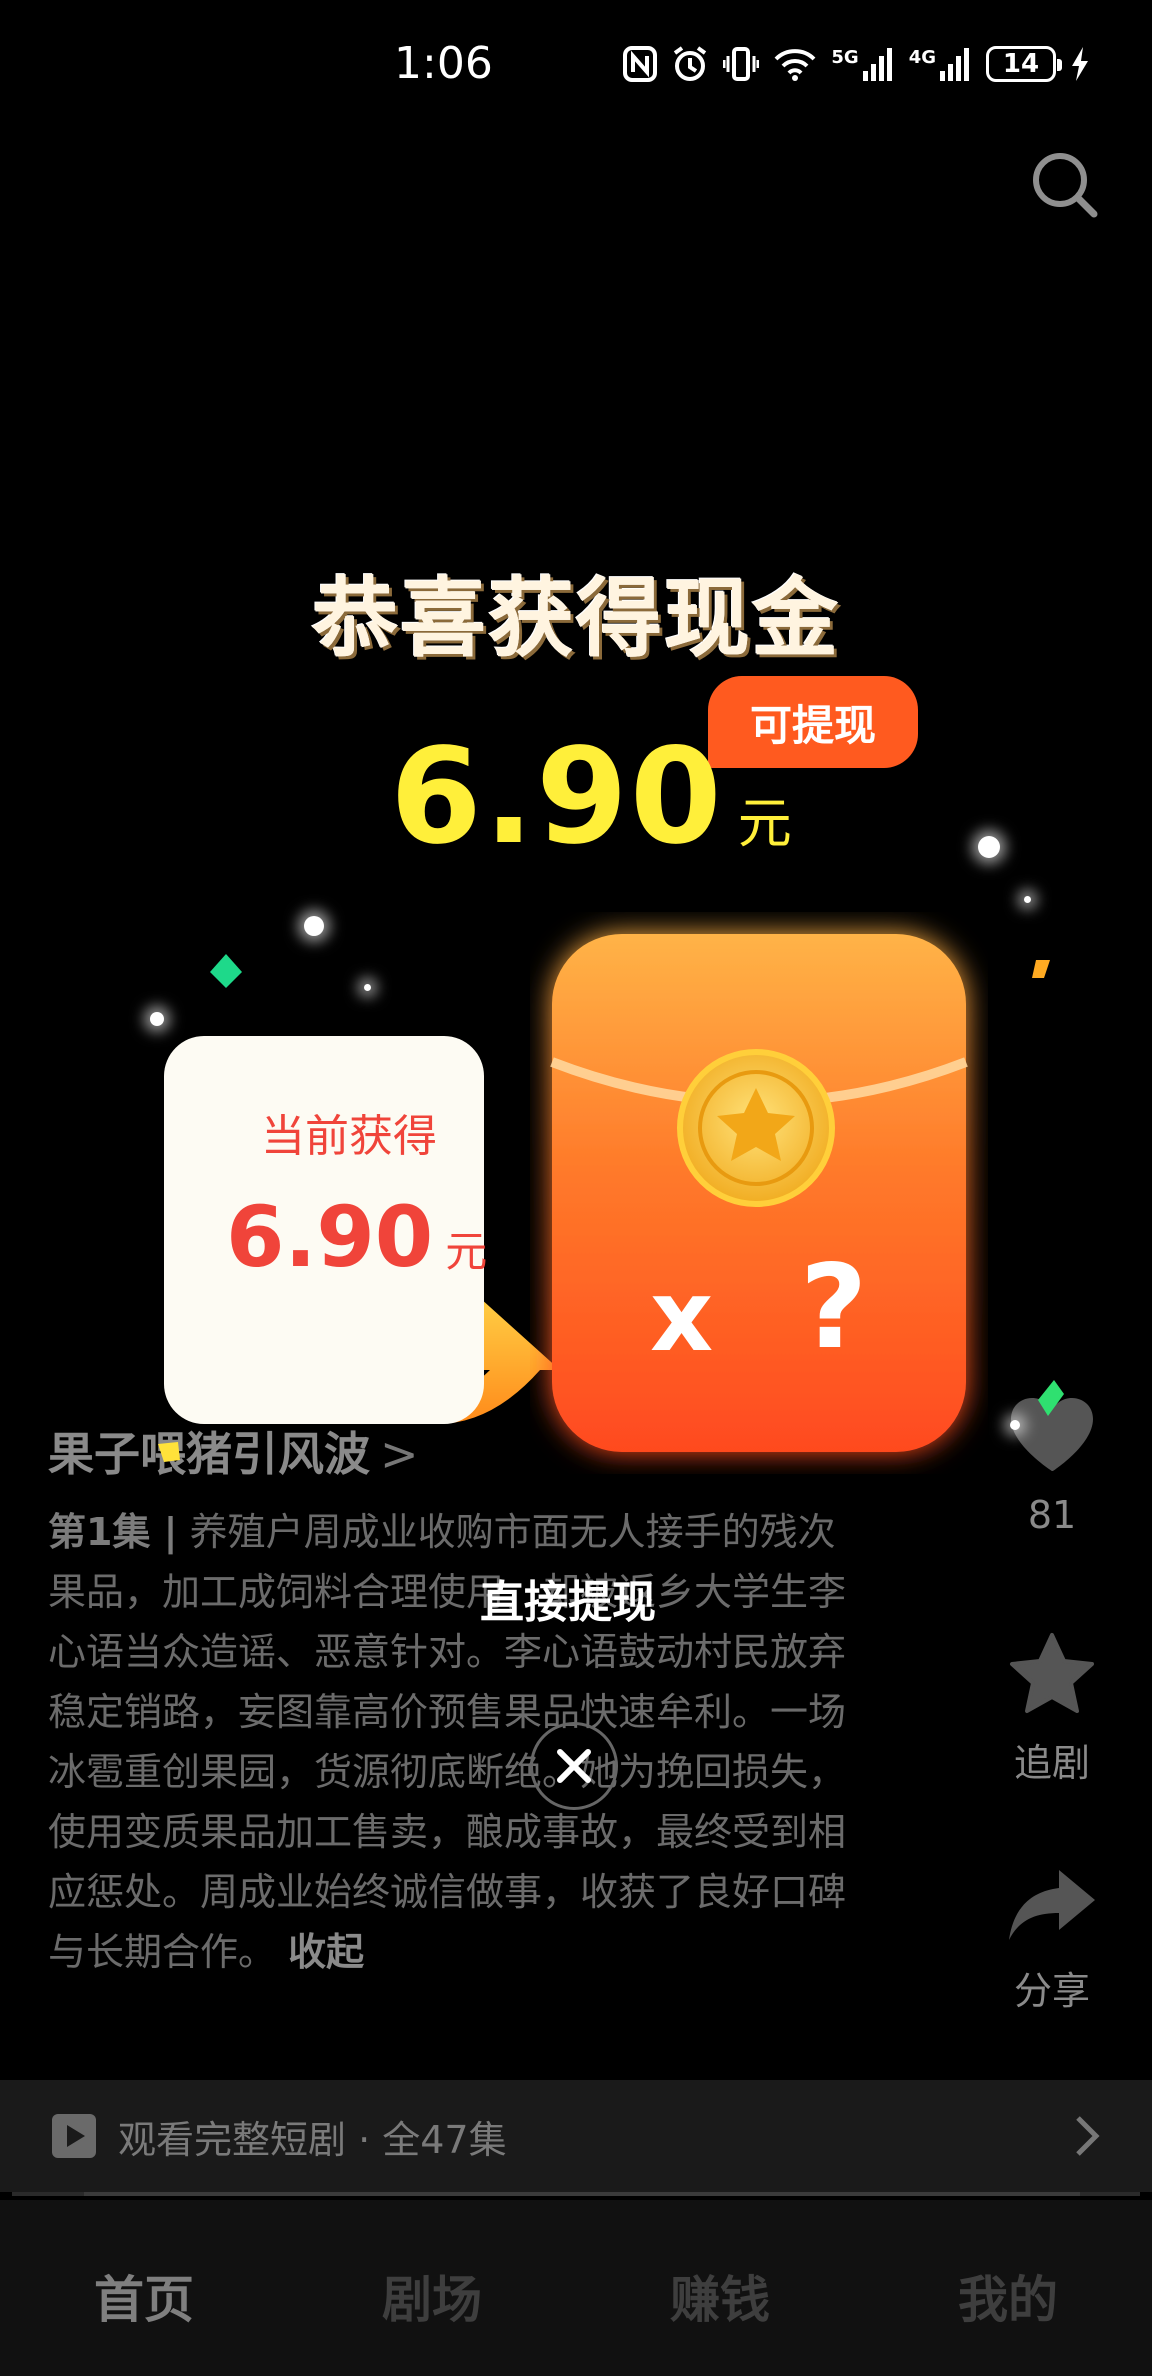 The height and width of the screenshot is (2376, 1152). I want to click on popup-amount: 6.90 元, so click(591, 797).